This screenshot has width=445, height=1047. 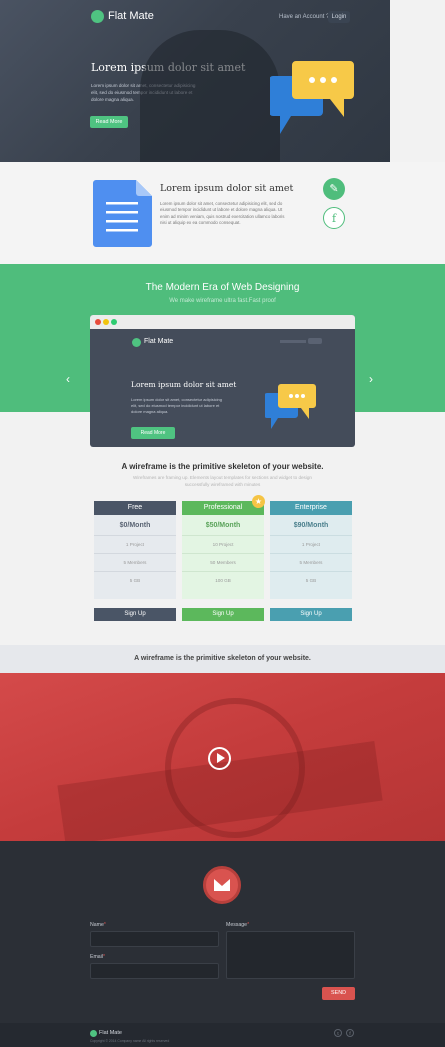 I want to click on plan-price: $50/Month, so click(x=223, y=525).